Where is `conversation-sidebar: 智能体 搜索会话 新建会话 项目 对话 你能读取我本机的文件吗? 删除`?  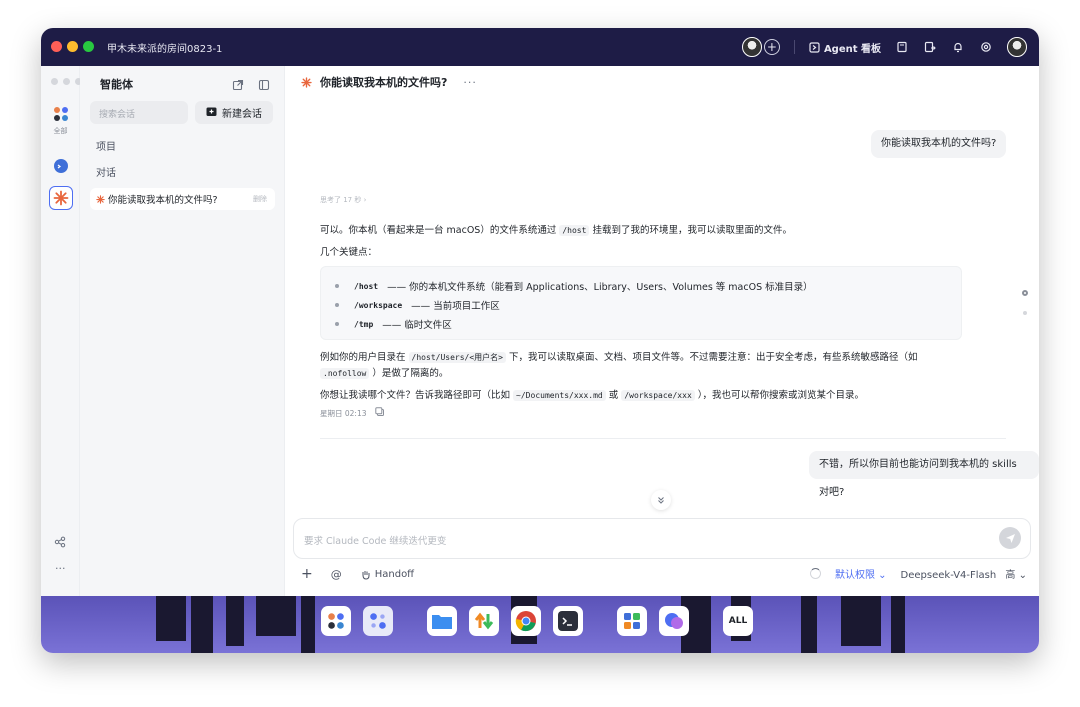
conversation-sidebar: 智能体 搜索会话 新建会话 项目 对话 你能读取我本机的文件吗? 删除 is located at coordinates (182, 331).